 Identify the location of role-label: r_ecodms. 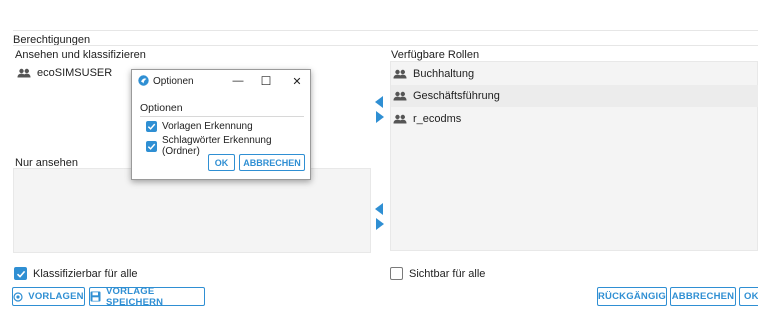
(437, 119).